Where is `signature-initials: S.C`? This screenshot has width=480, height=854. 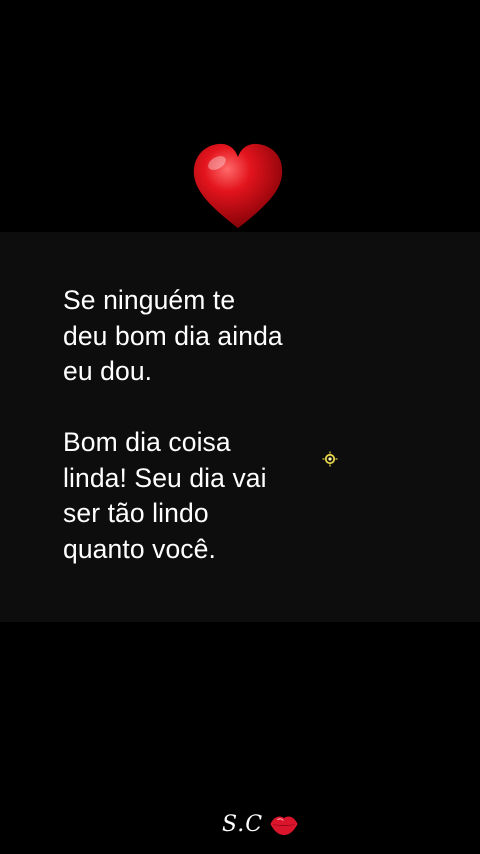
signature-initials: S.C is located at coordinates (243, 824).